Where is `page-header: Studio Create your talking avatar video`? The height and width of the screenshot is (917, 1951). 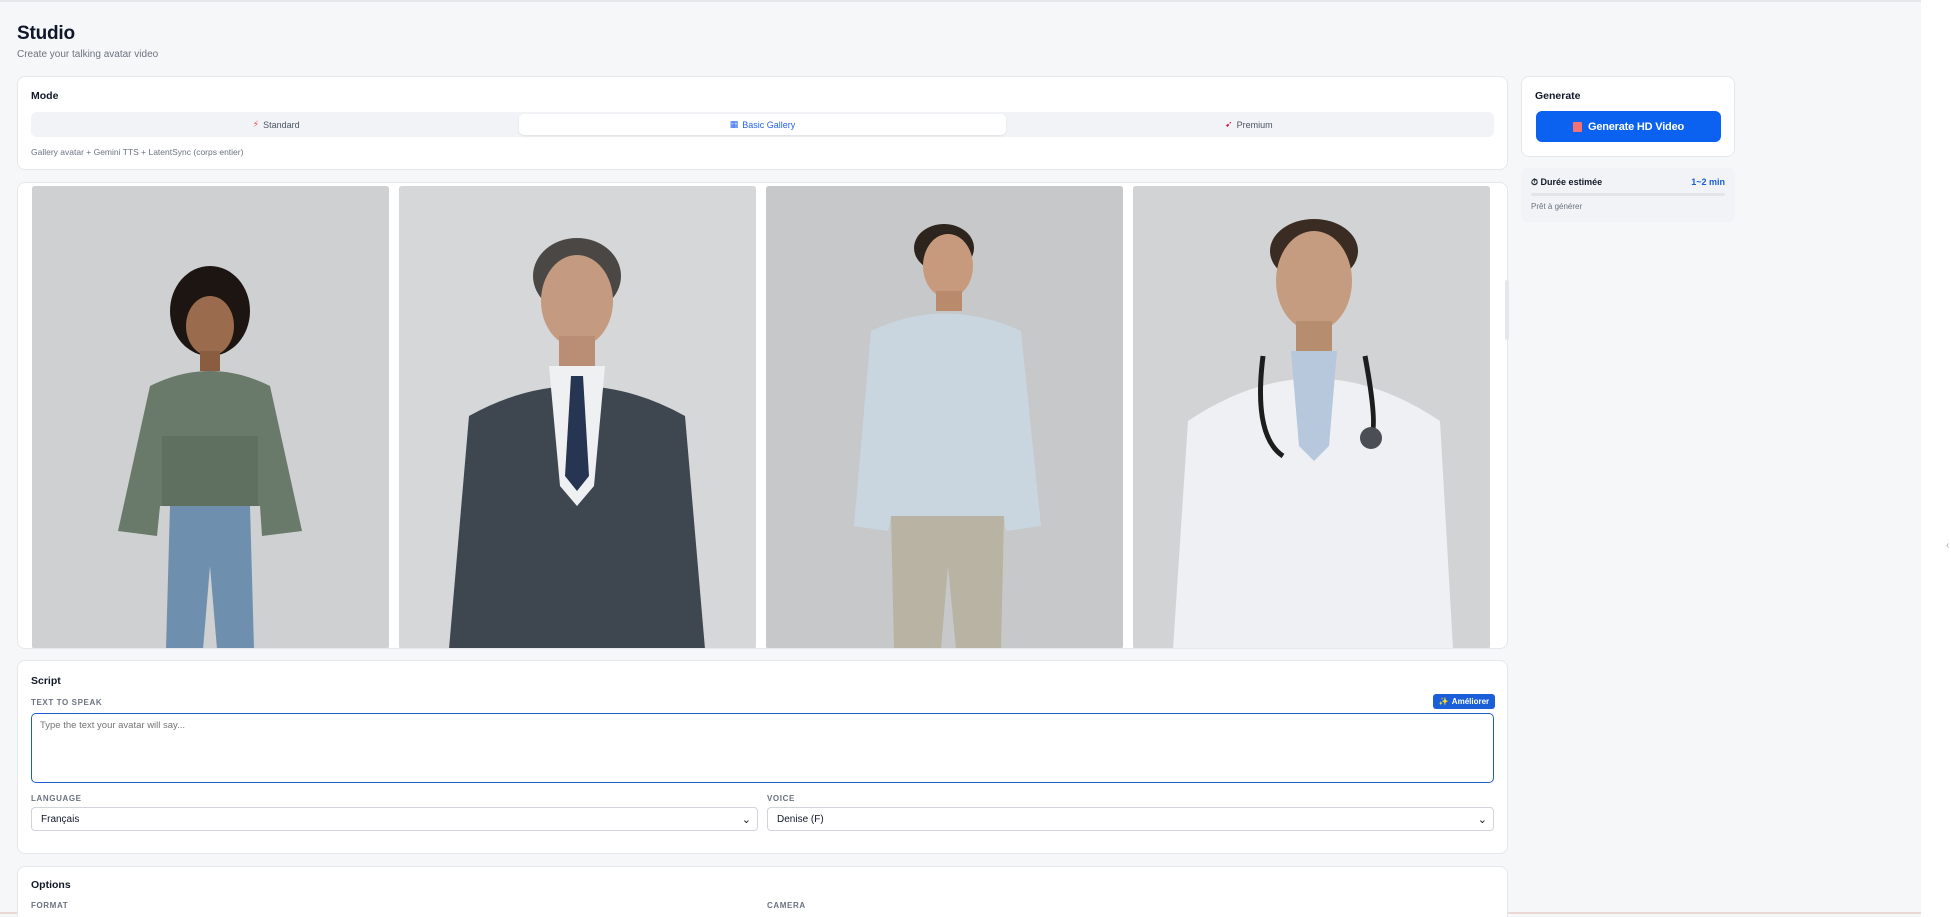
page-header: Studio Create your talking avatar video is located at coordinates (87, 41).